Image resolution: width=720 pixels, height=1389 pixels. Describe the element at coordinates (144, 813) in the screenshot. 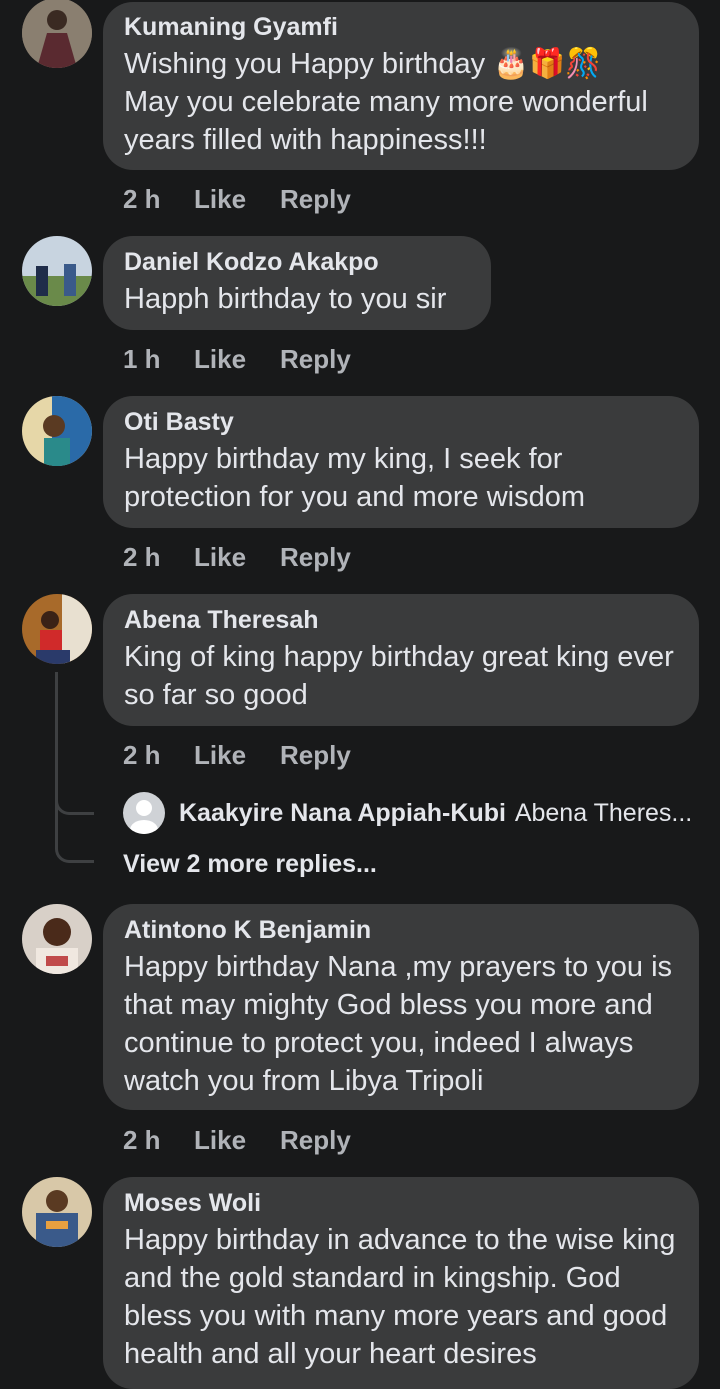

I see `default-avatar-icon` at that location.